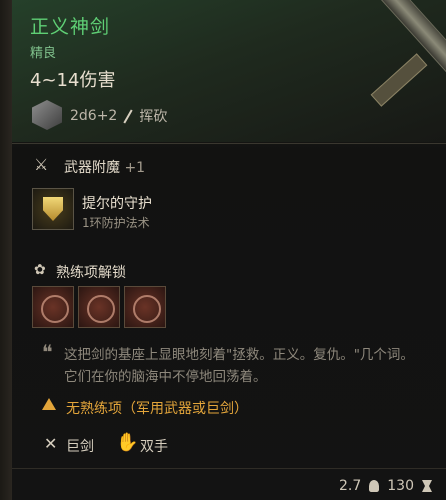  I want to click on dice-roll: 2d6+2, so click(94, 116).